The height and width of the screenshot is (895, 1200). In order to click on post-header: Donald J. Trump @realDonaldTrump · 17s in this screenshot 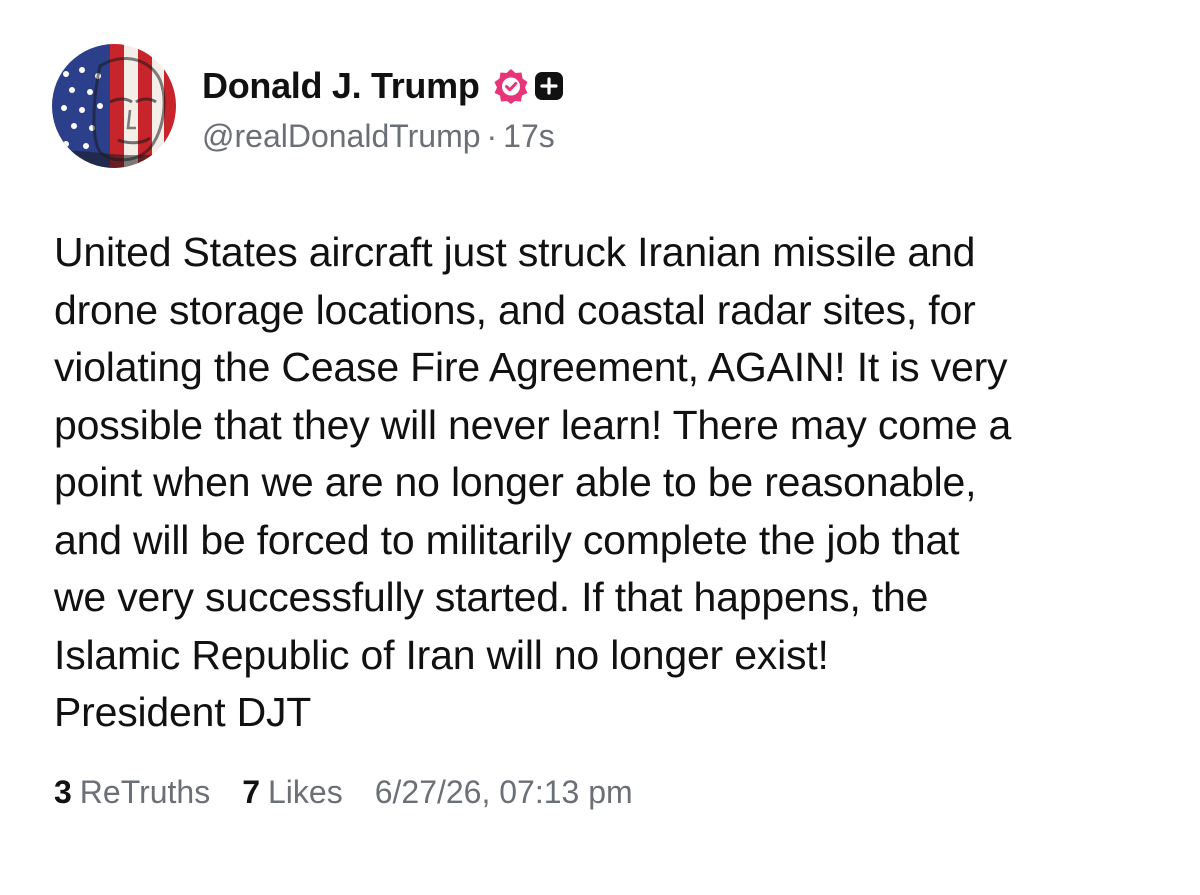, I will do `click(383, 109)`.